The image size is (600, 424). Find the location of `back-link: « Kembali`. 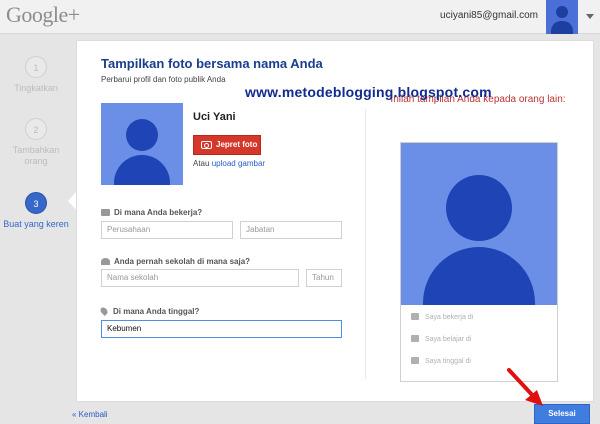

back-link: « Kembali is located at coordinates (90, 414).